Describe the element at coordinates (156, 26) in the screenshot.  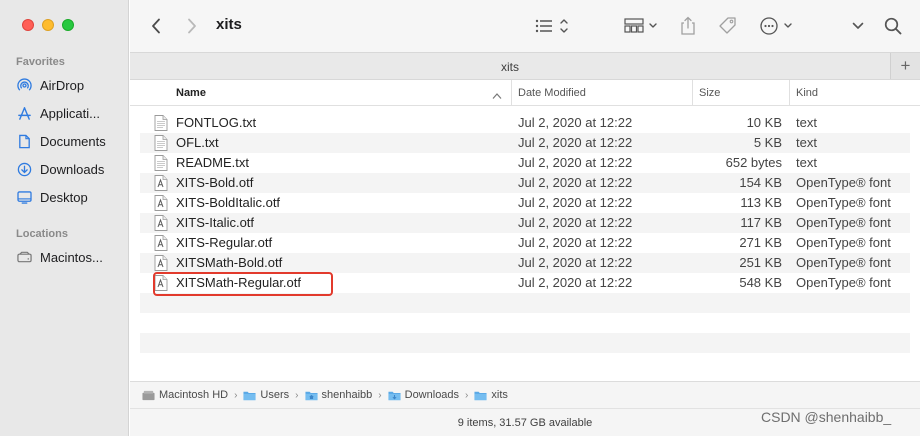
I see `back-button` at that location.